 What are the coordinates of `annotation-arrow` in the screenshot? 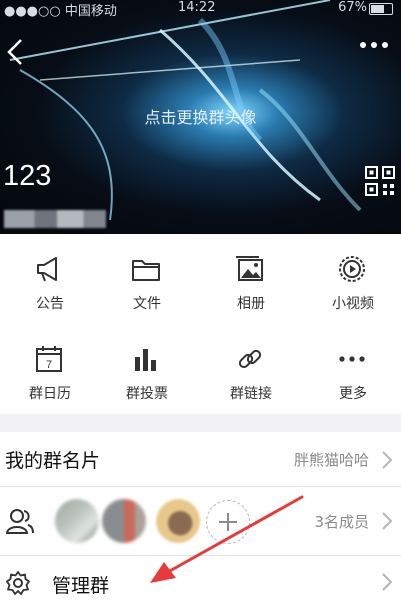 It's located at (227, 539).